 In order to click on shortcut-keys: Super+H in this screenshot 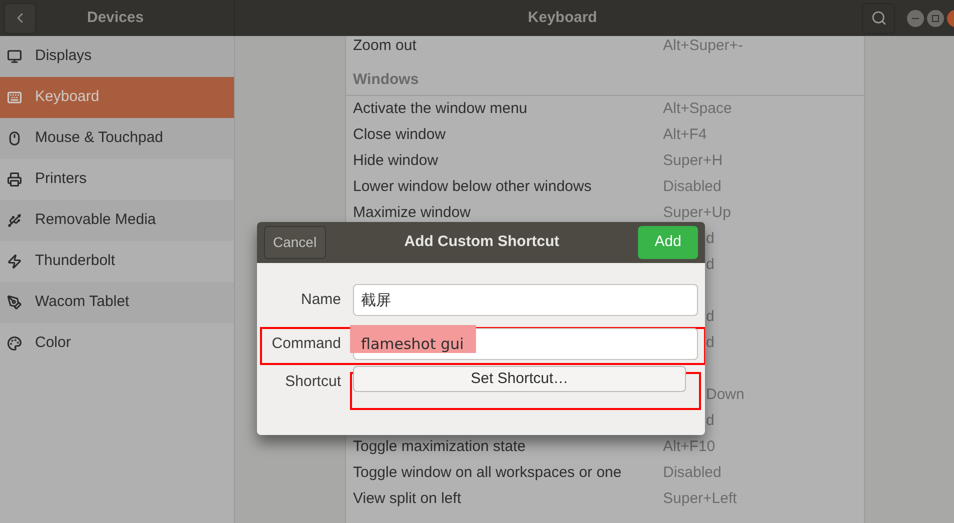, I will do `click(693, 161)`.